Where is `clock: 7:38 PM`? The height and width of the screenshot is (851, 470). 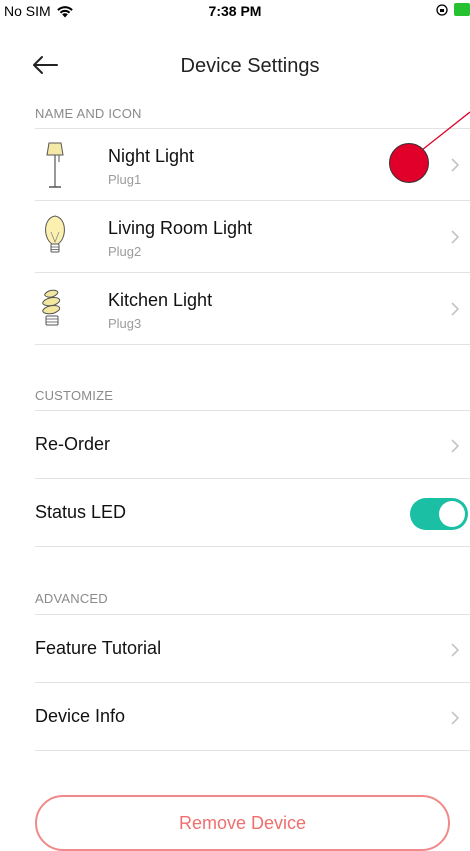
clock: 7:38 PM is located at coordinates (235, 11).